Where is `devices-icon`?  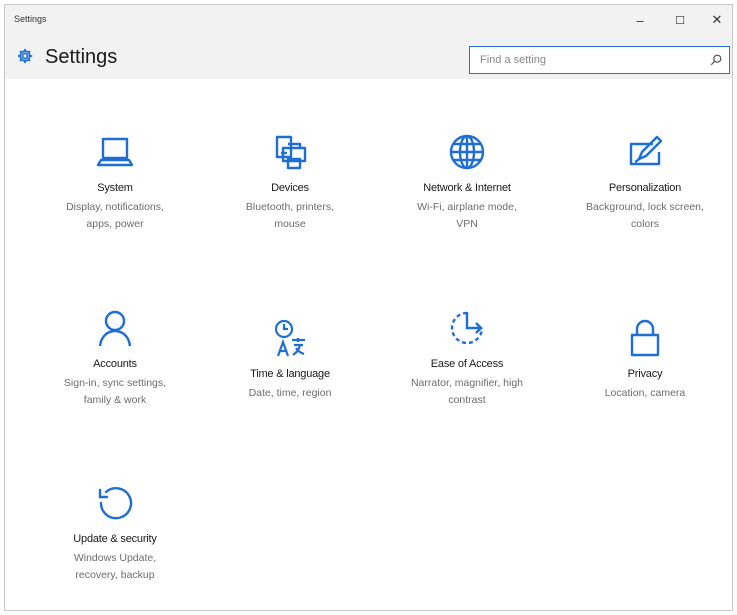 devices-icon is located at coordinates (290, 152).